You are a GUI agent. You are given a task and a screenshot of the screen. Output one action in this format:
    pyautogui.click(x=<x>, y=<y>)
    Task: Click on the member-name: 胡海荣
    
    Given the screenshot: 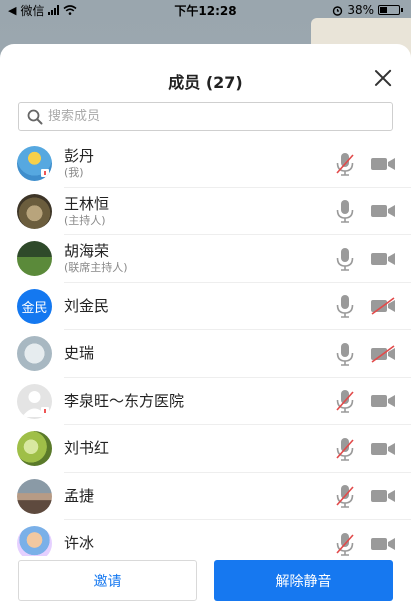 What is the action you would take?
    pyautogui.click(x=87, y=251)
    